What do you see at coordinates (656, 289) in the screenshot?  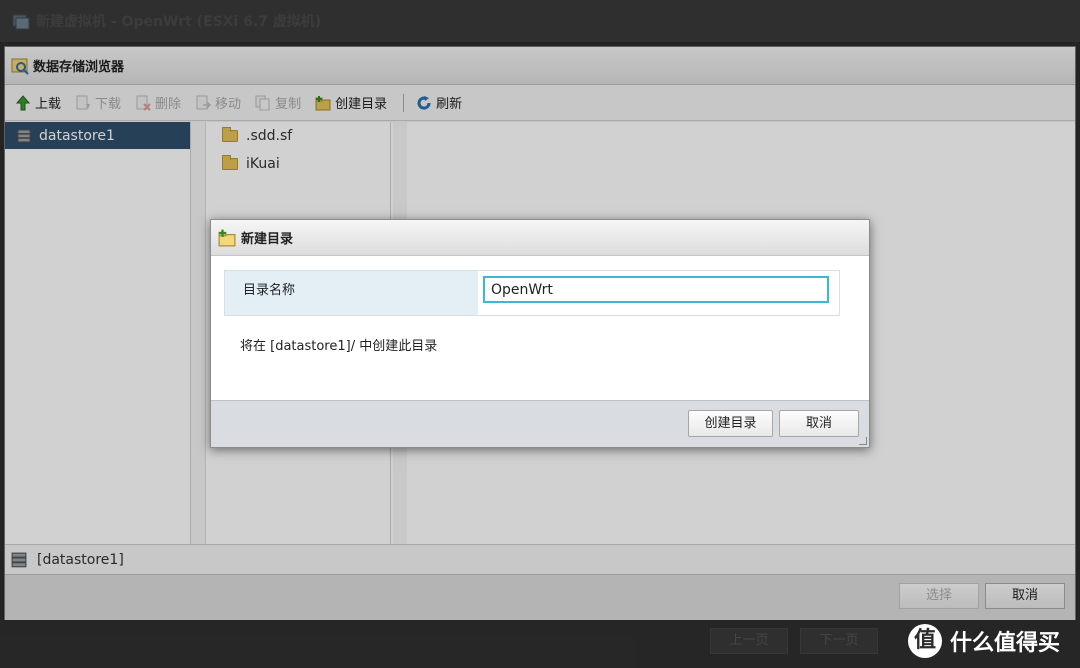 I see `directory-name-input` at bounding box center [656, 289].